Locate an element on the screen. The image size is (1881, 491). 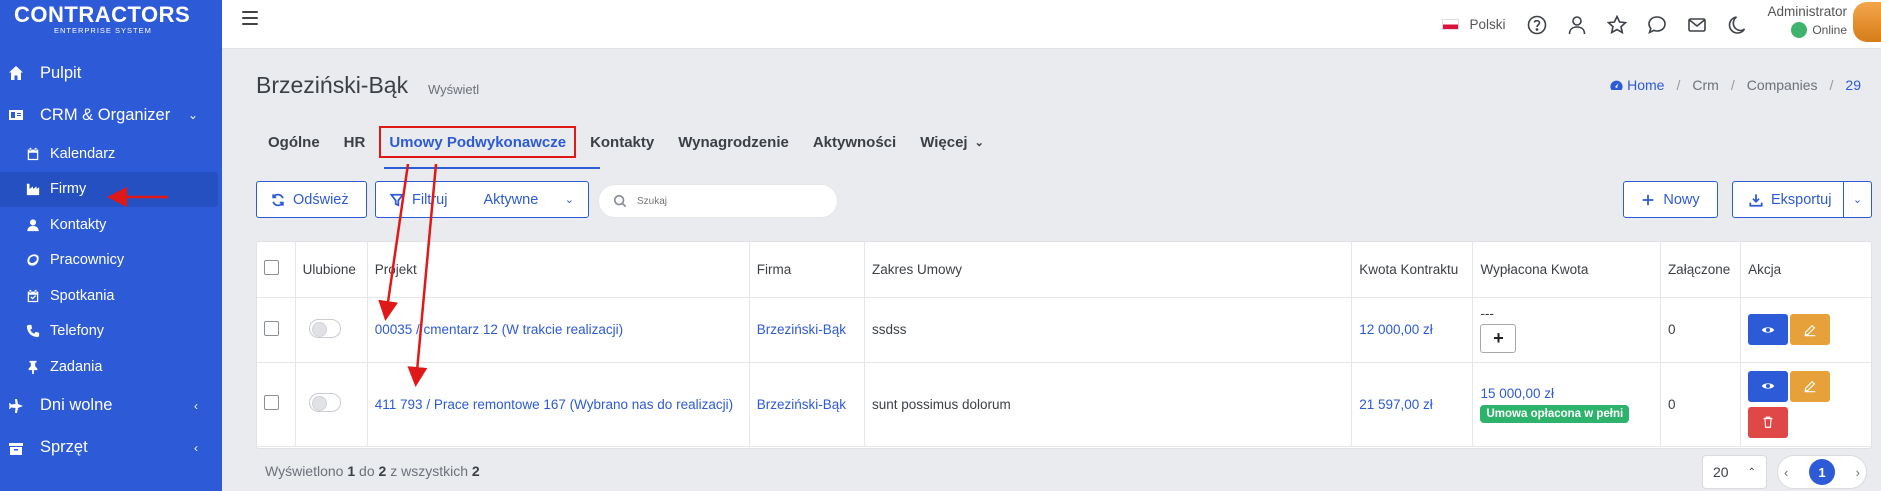
filter-dropdown: Filtruj Aktywne ⌄ is located at coordinates (482, 199).